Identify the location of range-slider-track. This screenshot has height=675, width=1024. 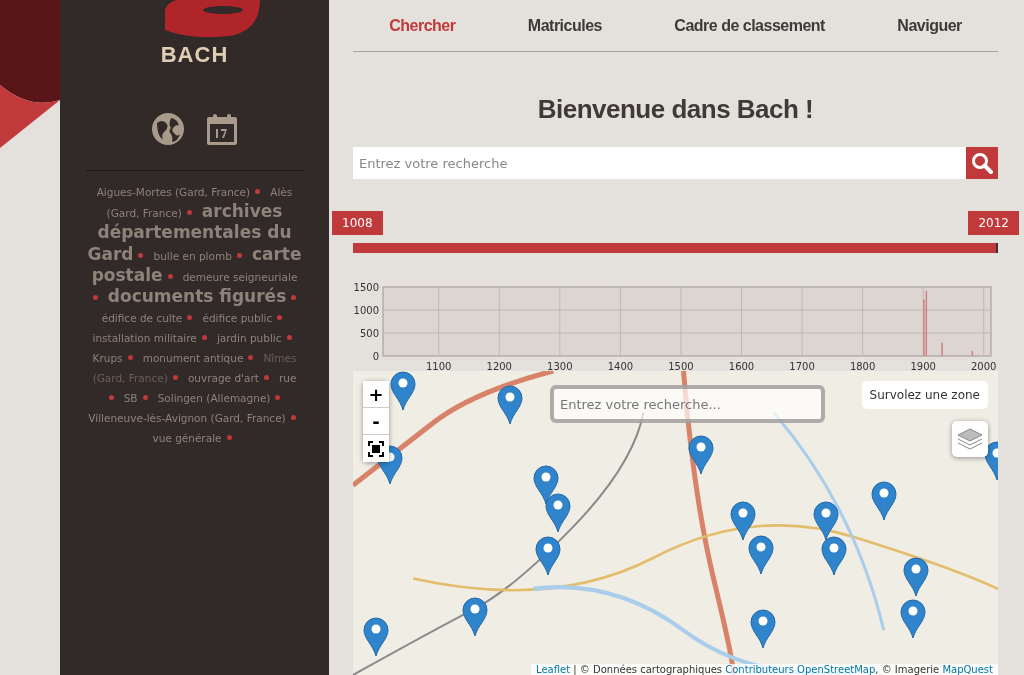
(675, 248).